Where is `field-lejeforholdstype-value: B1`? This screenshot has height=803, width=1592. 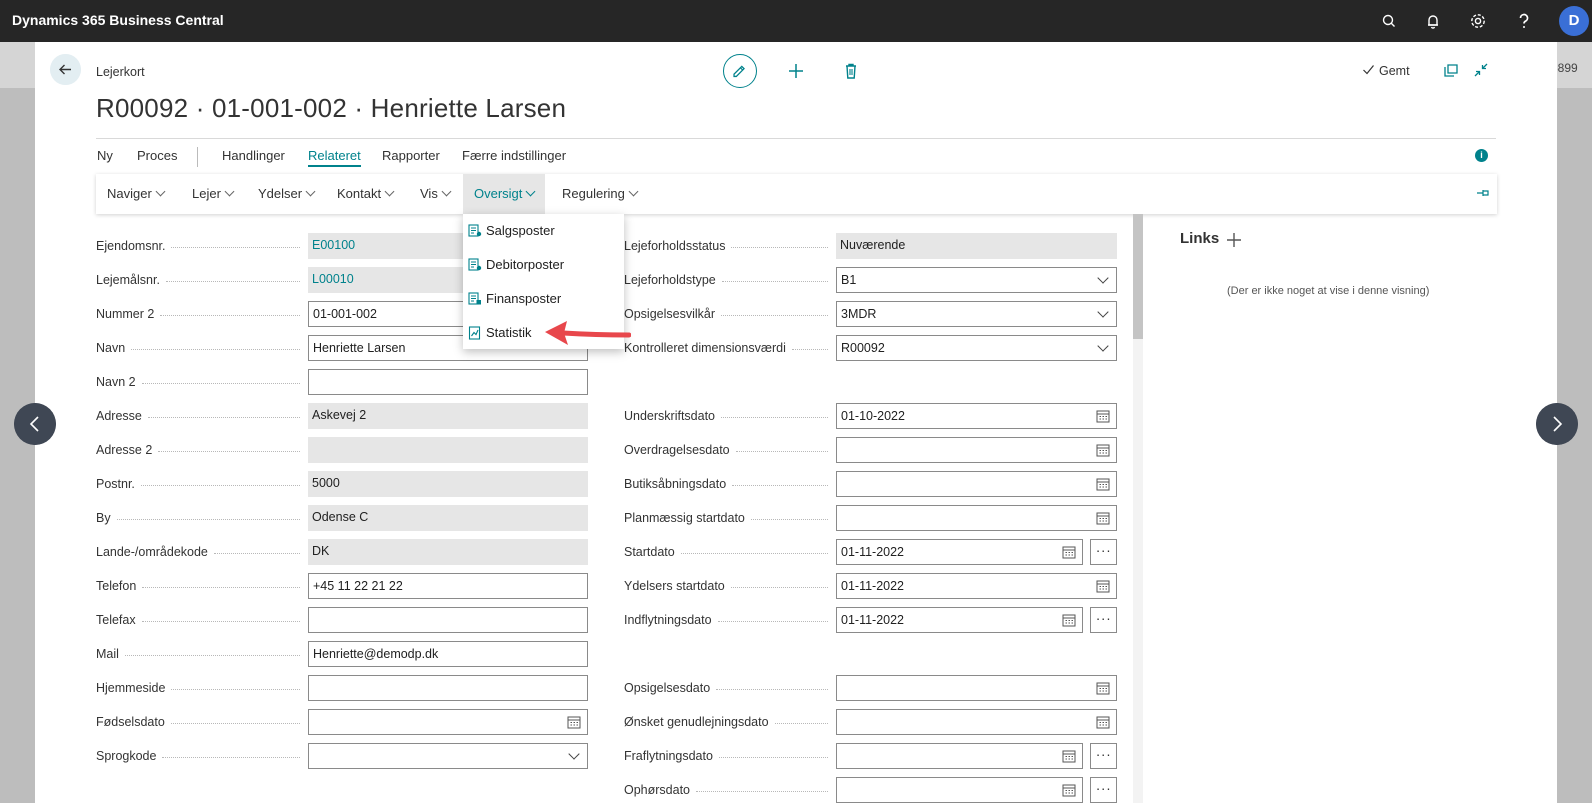 field-lejeforholdstype-value: B1 is located at coordinates (849, 280).